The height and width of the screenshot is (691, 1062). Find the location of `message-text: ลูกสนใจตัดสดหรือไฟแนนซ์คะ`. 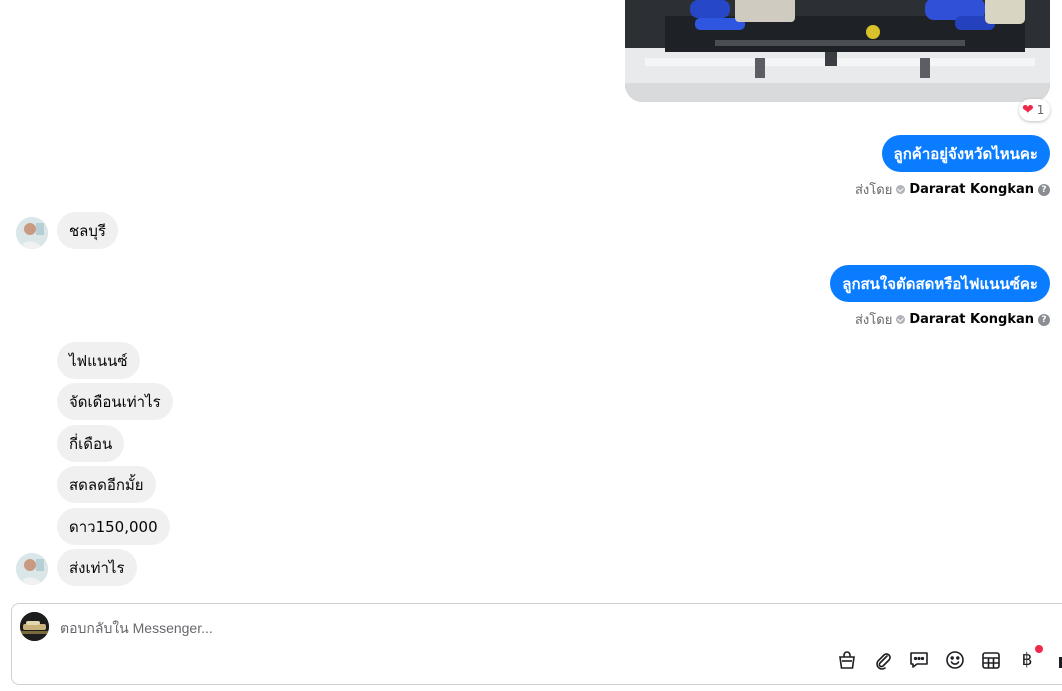

message-text: ลูกสนใจตัดสดหรือไฟแนนซ์คะ is located at coordinates (940, 283).